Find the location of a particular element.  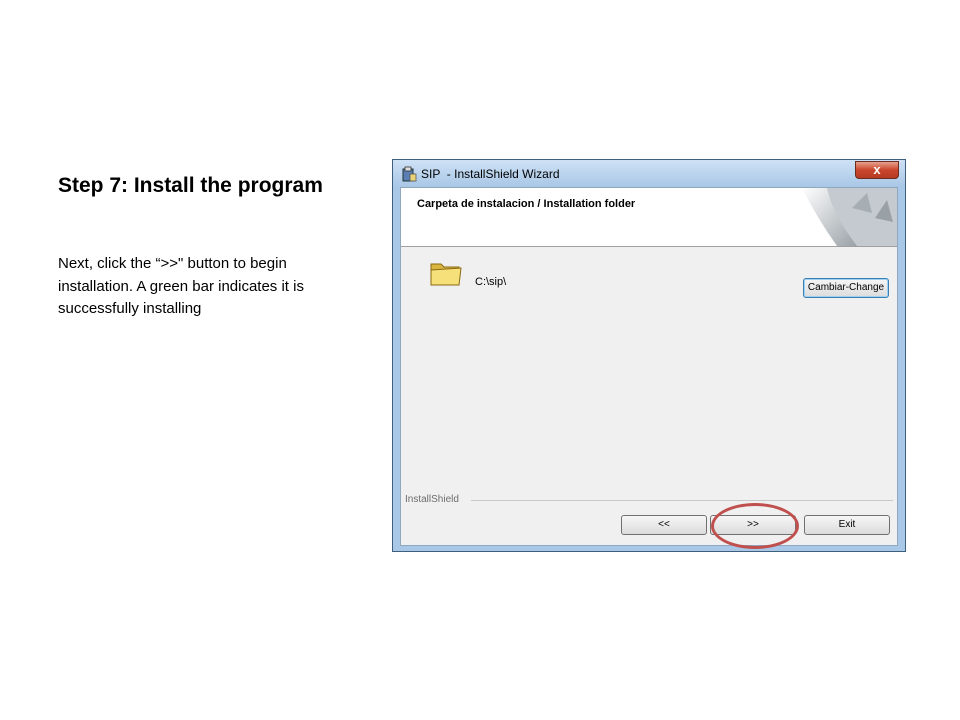

change-folder-button: Cambiar-Change is located at coordinates (846, 288).